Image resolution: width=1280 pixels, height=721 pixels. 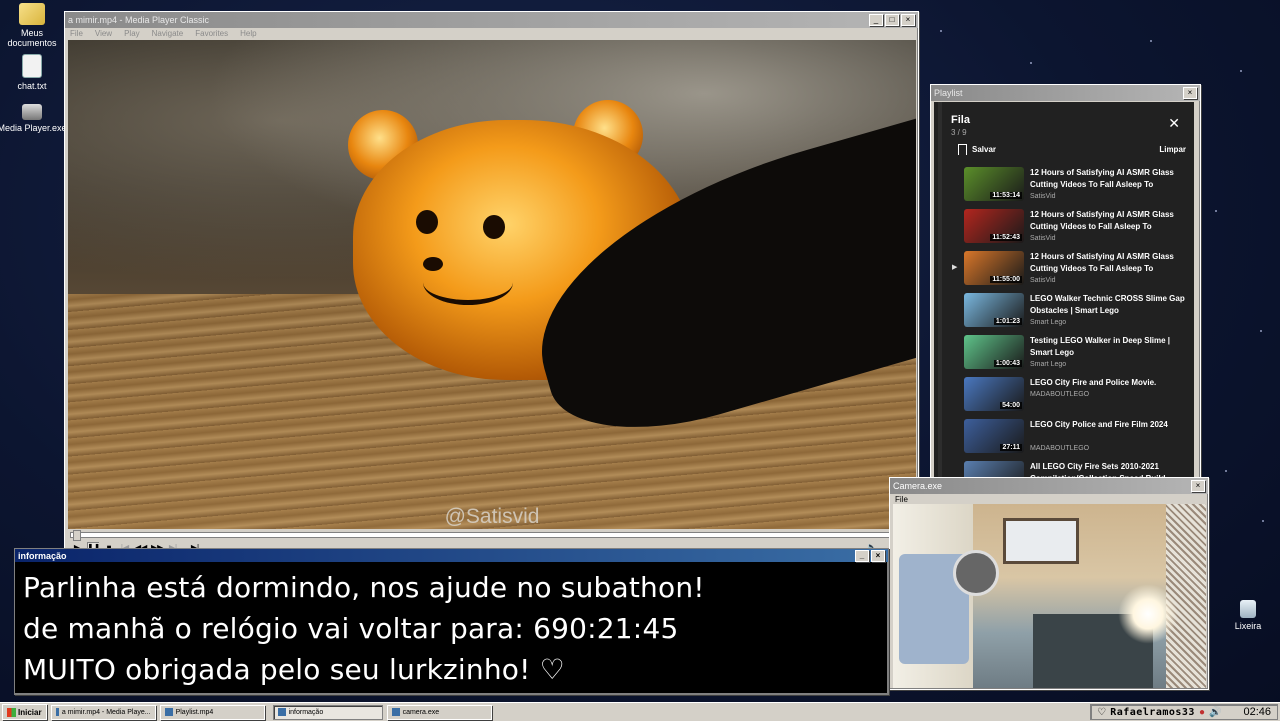 What do you see at coordinates (294, 669) in the screenshot?
I see `info-line: MUITO obrigada pelo seu lurkzinho! ♡` at bounding box center [294, 669].